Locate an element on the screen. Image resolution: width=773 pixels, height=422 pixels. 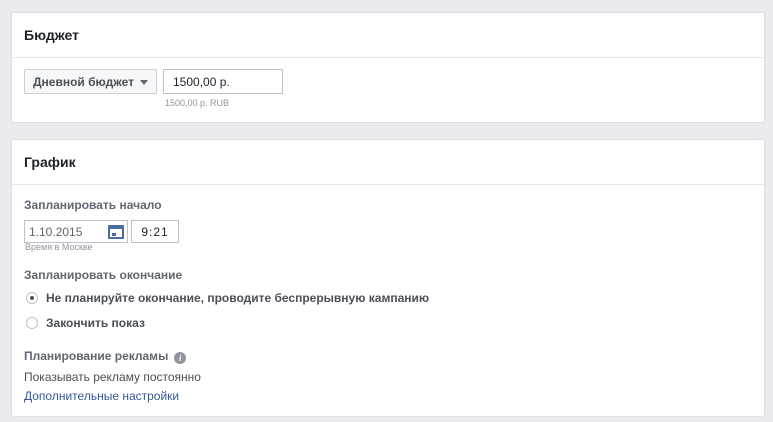
timezone-hint: Время в Москве is located at coordinates (59, 247).